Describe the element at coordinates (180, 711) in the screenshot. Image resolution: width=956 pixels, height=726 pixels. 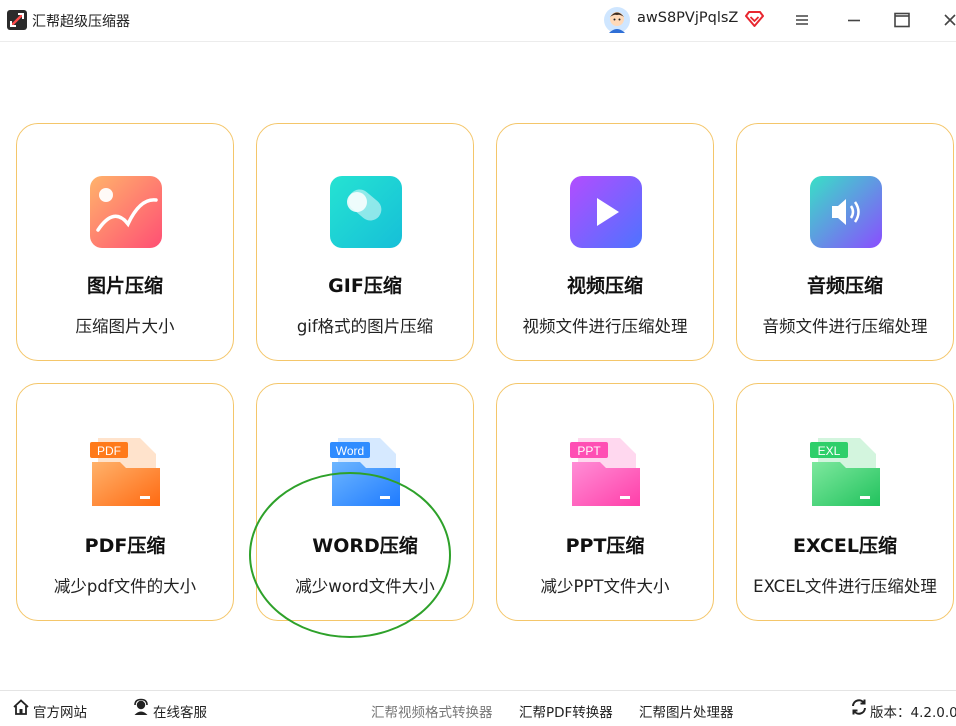
I see `online-support-link: 在线客服` at that location.